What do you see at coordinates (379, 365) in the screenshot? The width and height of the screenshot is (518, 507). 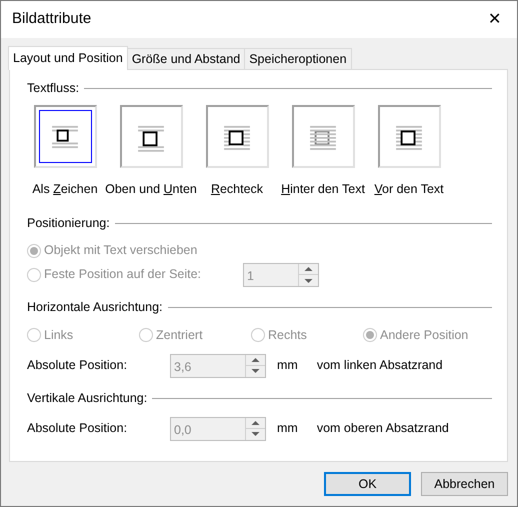 I see `reference-label: vom linken Absatzrand` at bounding box center [379, 365].